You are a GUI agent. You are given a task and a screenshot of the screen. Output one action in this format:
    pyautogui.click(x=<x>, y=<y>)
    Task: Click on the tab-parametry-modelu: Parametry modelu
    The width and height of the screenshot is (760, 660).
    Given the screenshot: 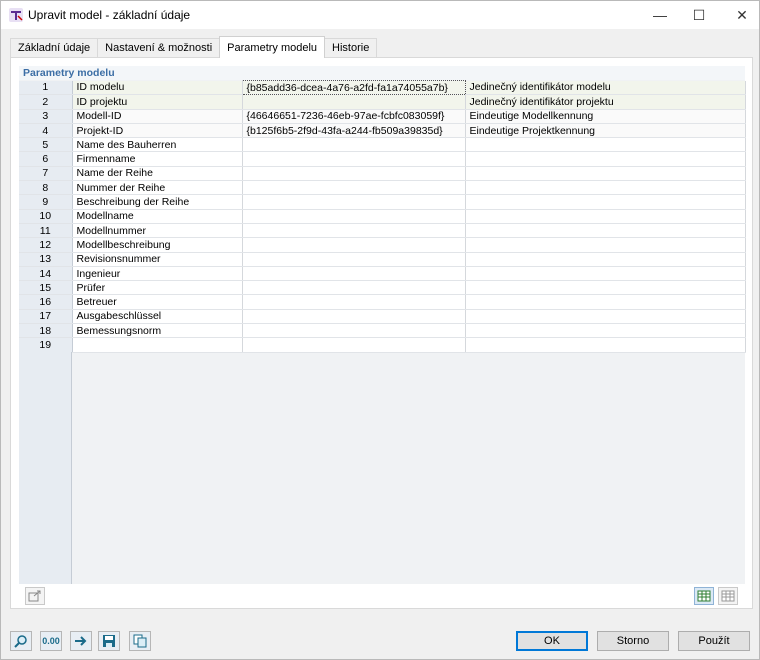 What is the action you would take?
    pyautogui.click(x=272, y=47)
    